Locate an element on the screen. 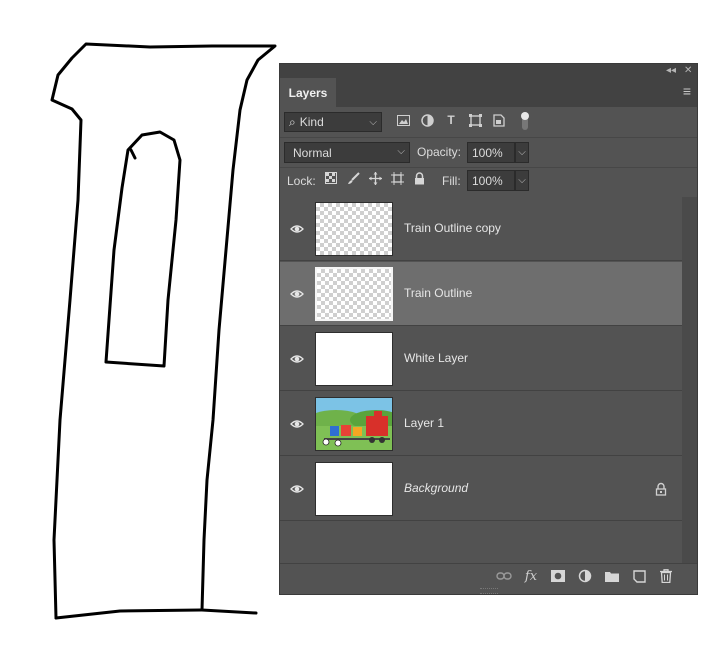  close-panel-icon: ✕ is located at coordinates (688, 71).